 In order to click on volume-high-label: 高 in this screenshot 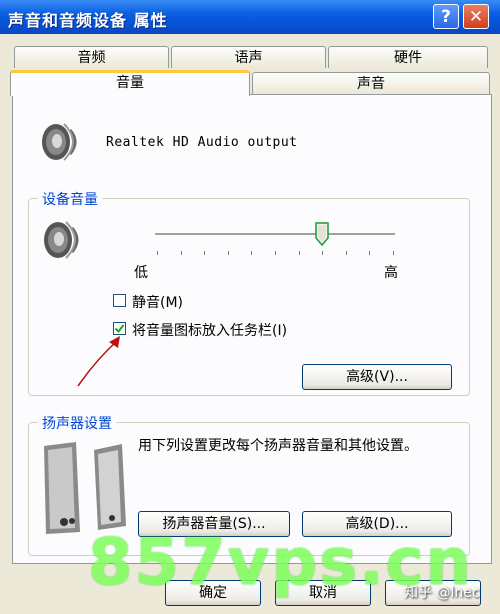, I will do `click(391, 273)`.